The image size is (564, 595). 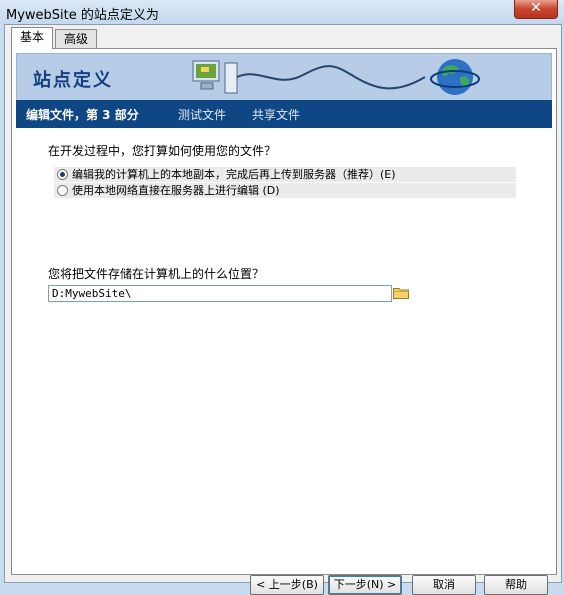 What do you see at coordinates (284, 77) in the screenshot?
I see `wizard-banner: 站点定义` at bounding box center [284, 77].